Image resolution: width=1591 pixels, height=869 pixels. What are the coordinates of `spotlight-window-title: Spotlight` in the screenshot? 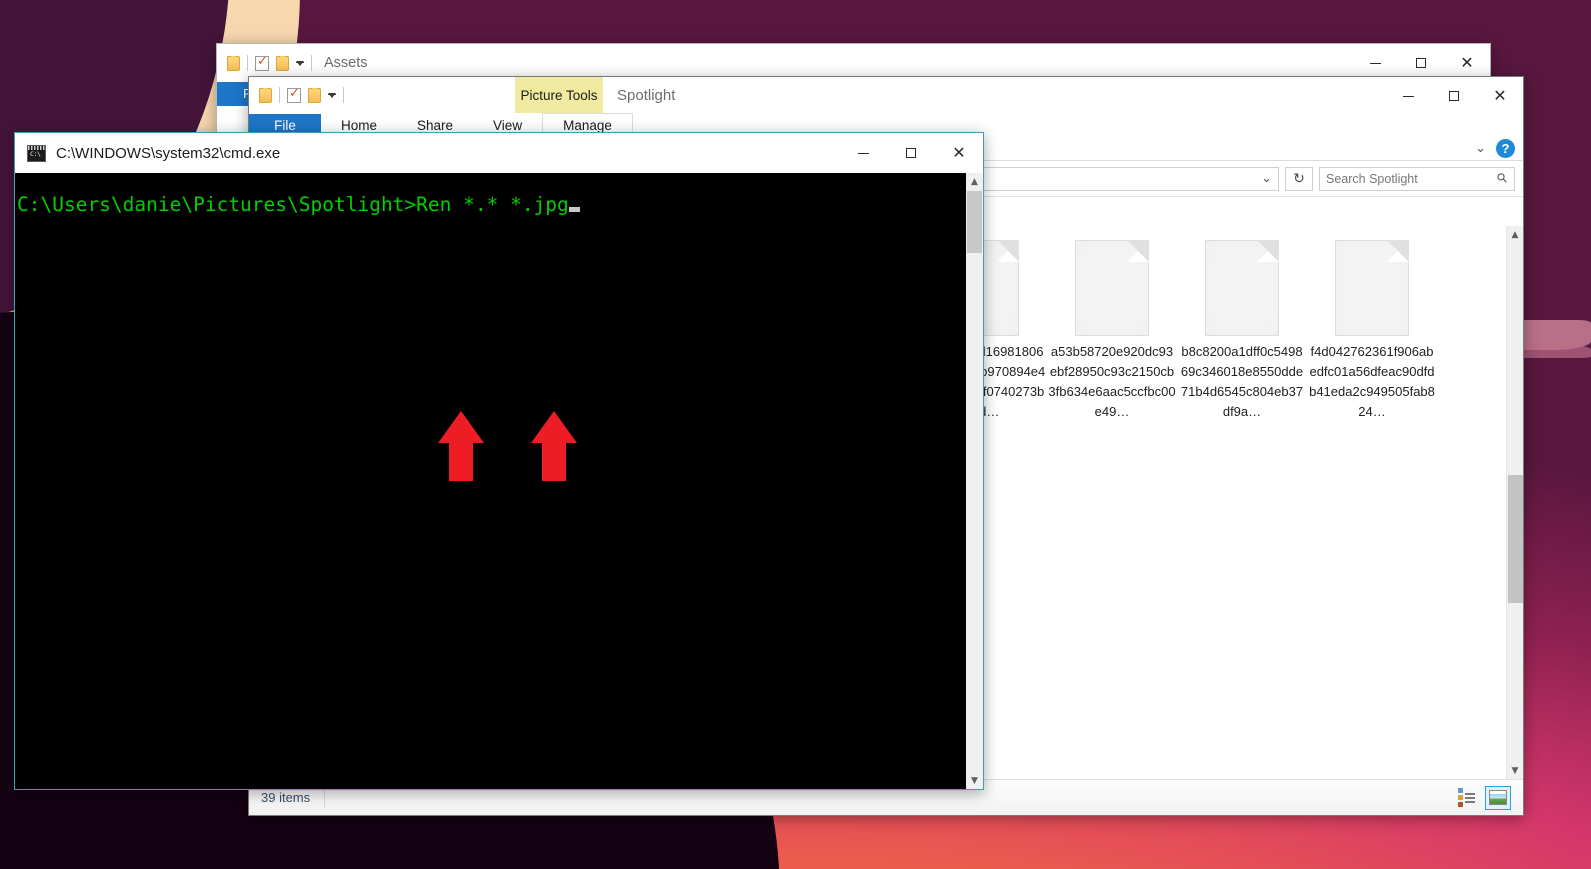 It's located at (646, 95).